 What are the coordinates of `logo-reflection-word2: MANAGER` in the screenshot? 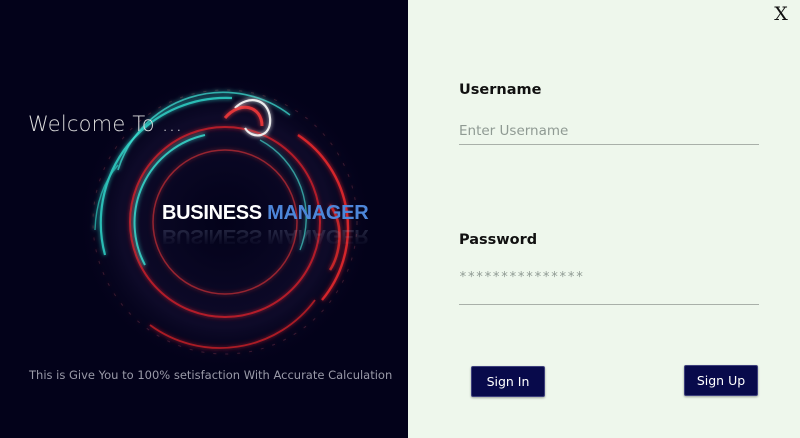 It's located at (318, 236).